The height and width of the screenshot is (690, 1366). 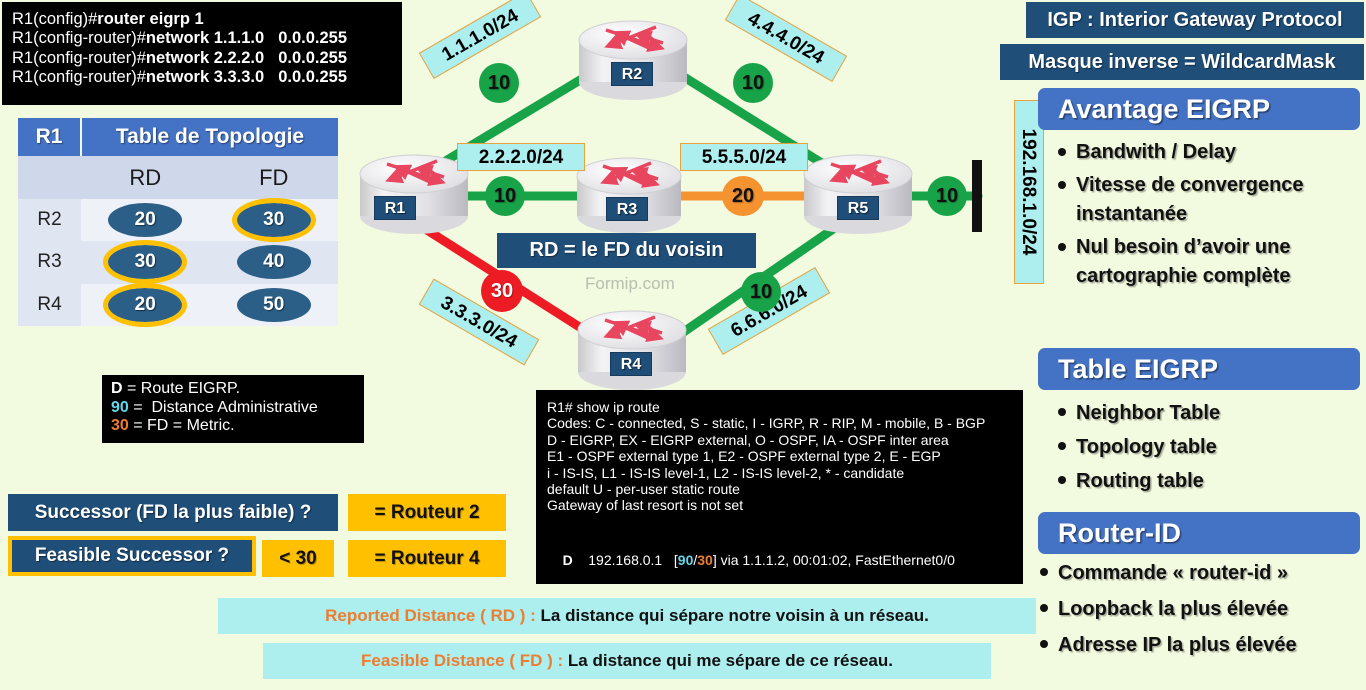 I want to click on route-network: 192.168.0.1, so click(x=625, y=560).